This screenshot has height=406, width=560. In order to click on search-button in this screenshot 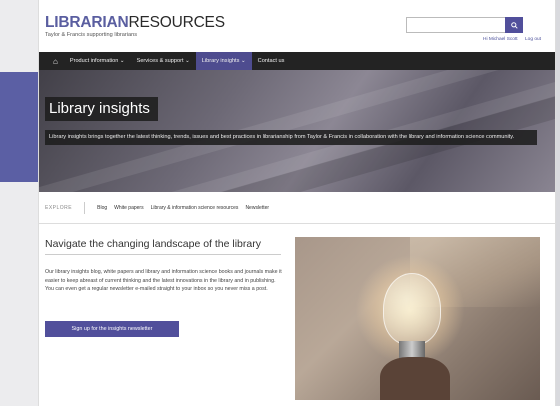, I will do `click(514, 25)`.